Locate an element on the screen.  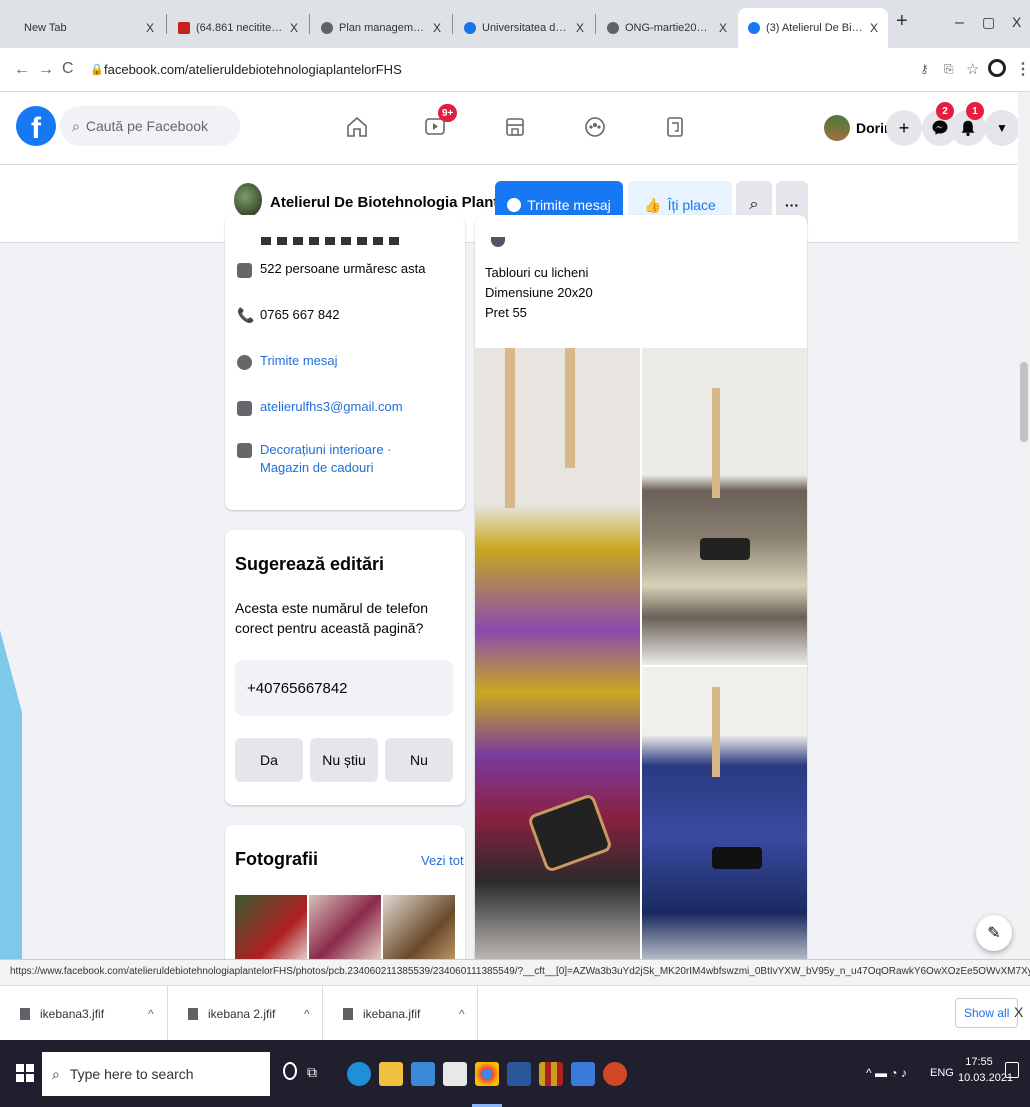
suggest-title: Sugerează editări is located at coordinates (310, 564).